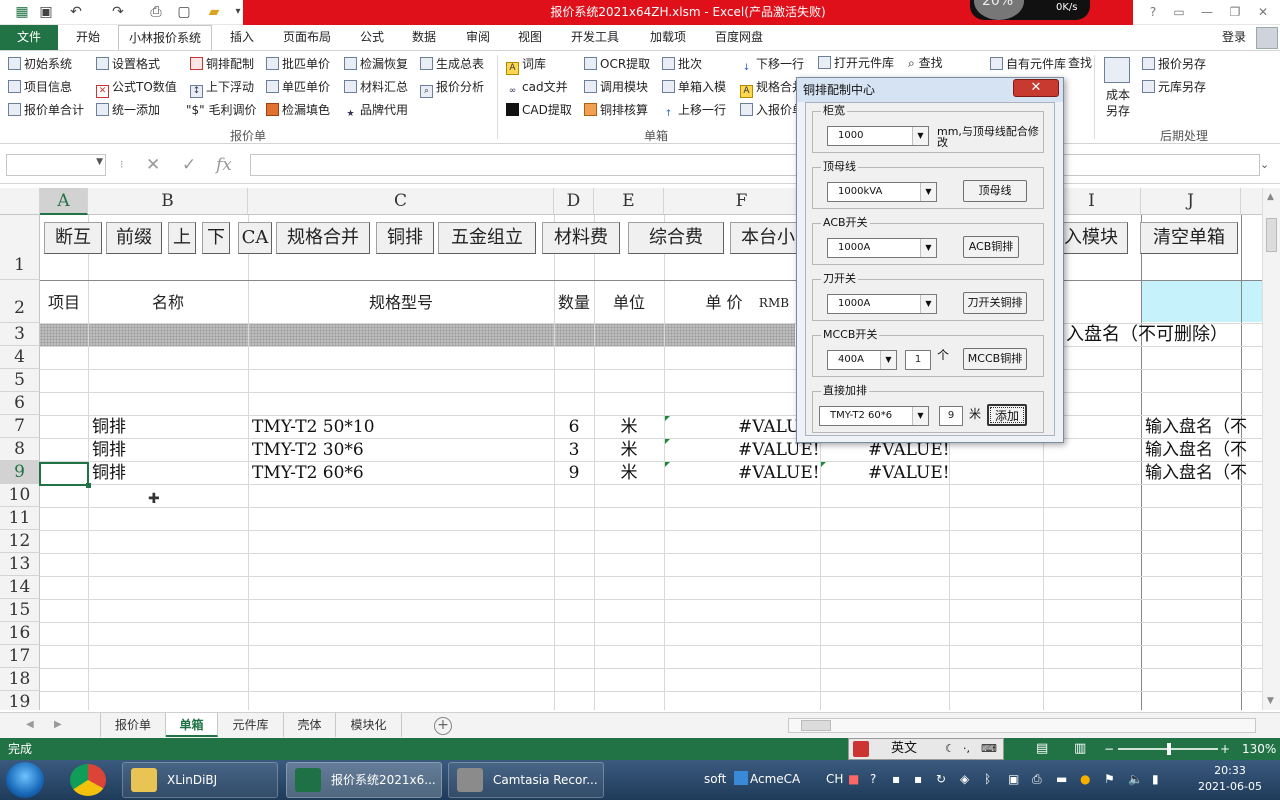 The width and height of the screenshot is (1280, 800). I want to click on sheet-tab-single-box: 单箱, so click(192, 725).